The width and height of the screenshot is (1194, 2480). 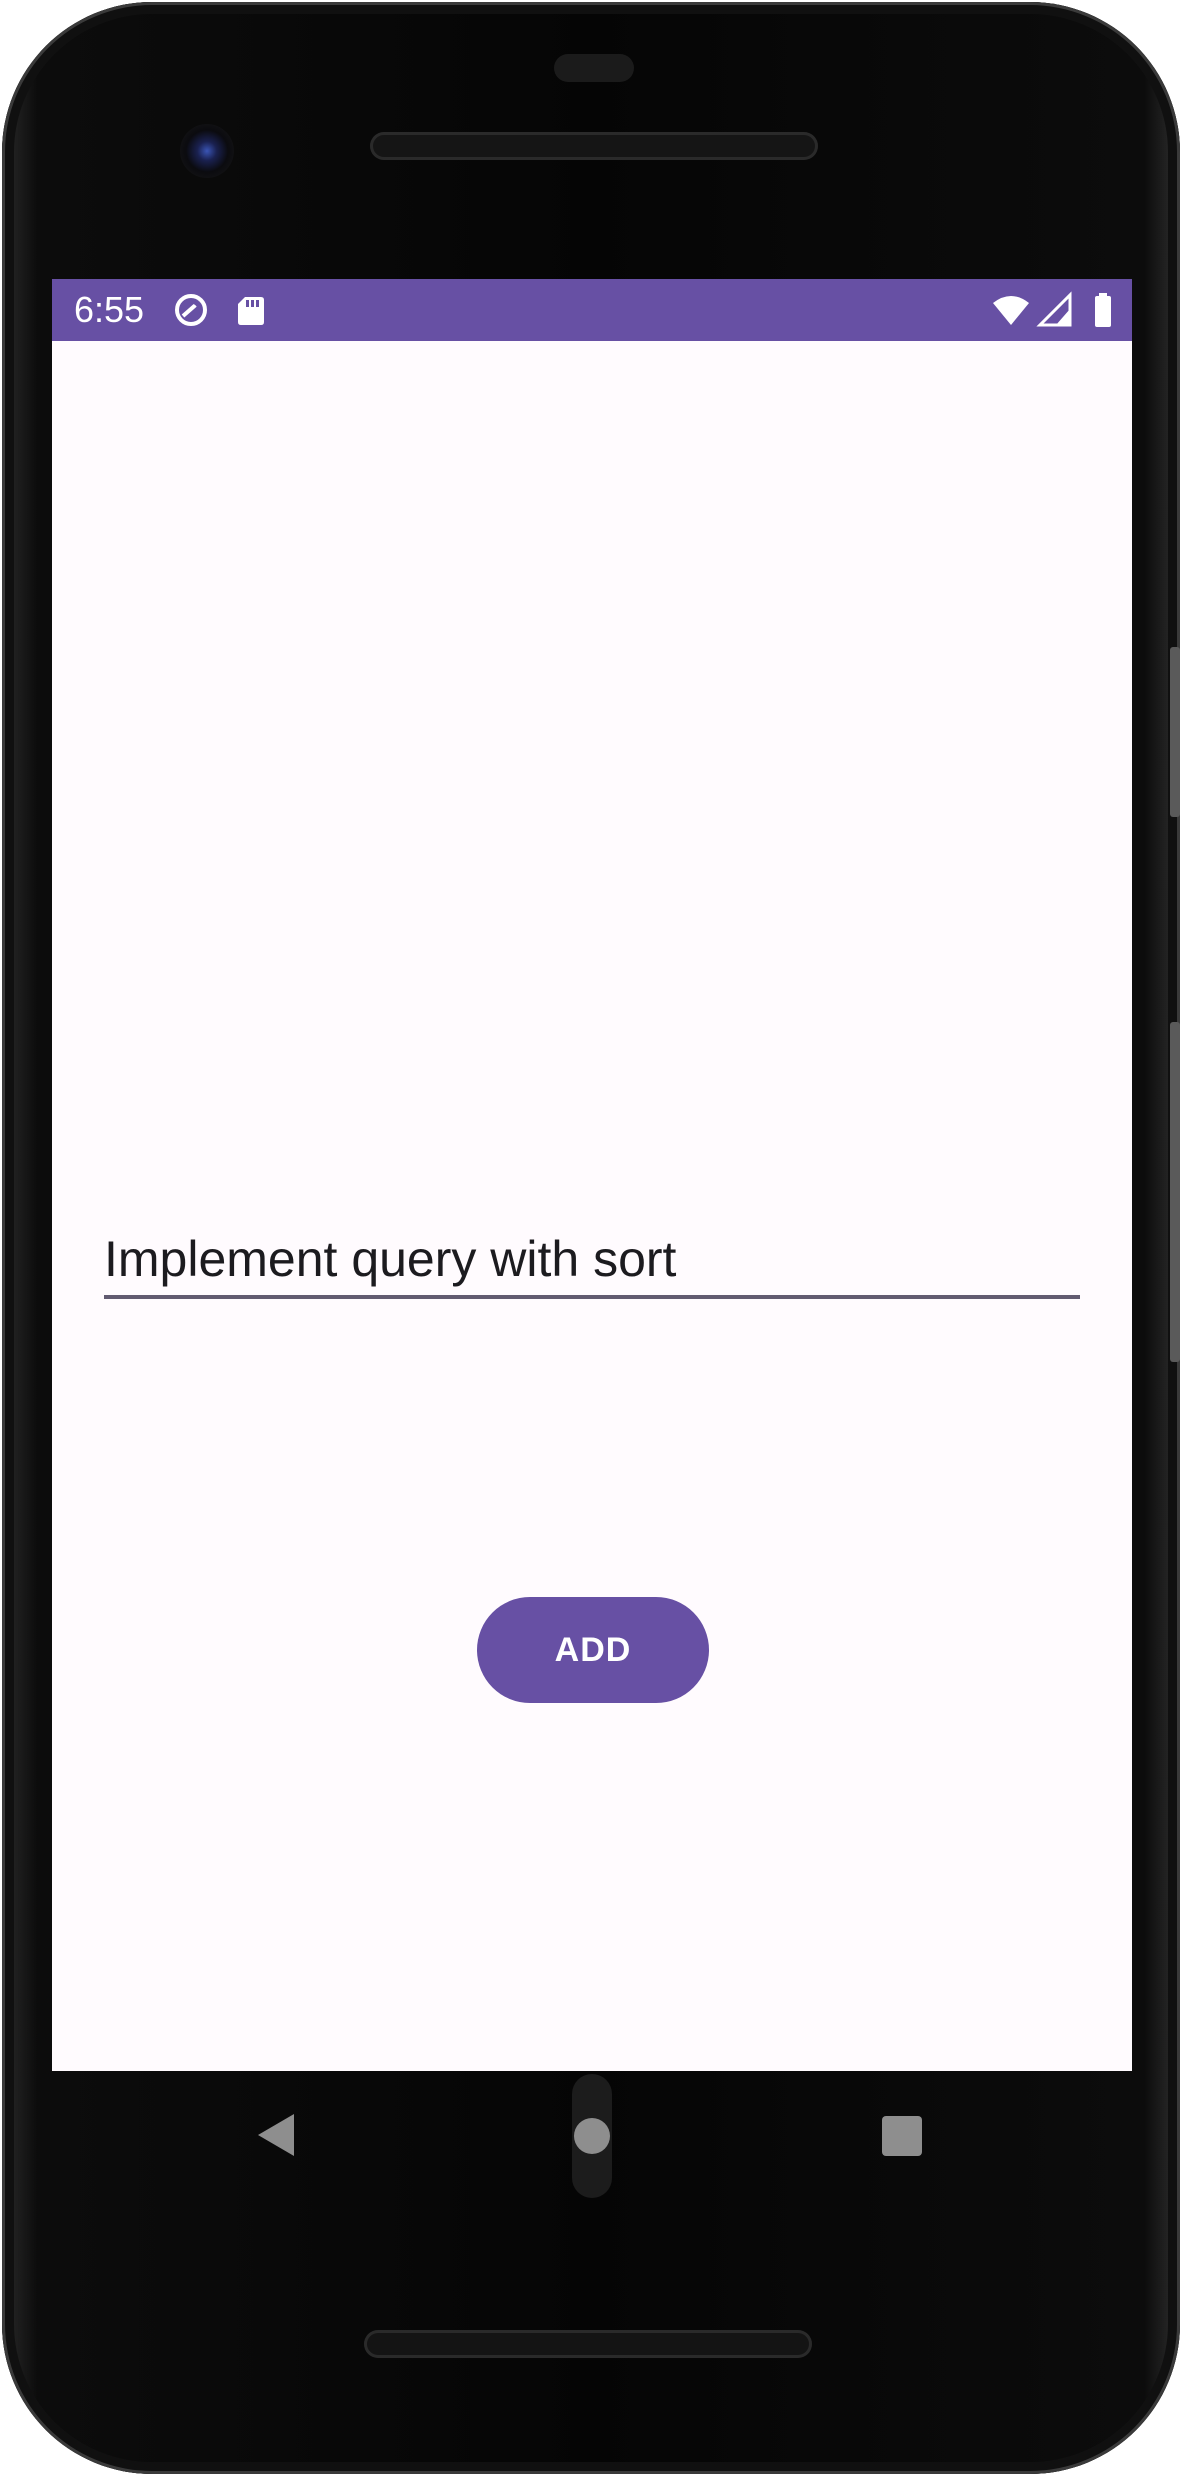 What do you see at coordinates (592, 310) in the screenshot?
I see `status-bar: 6:55` at bounding box center [592, 310].